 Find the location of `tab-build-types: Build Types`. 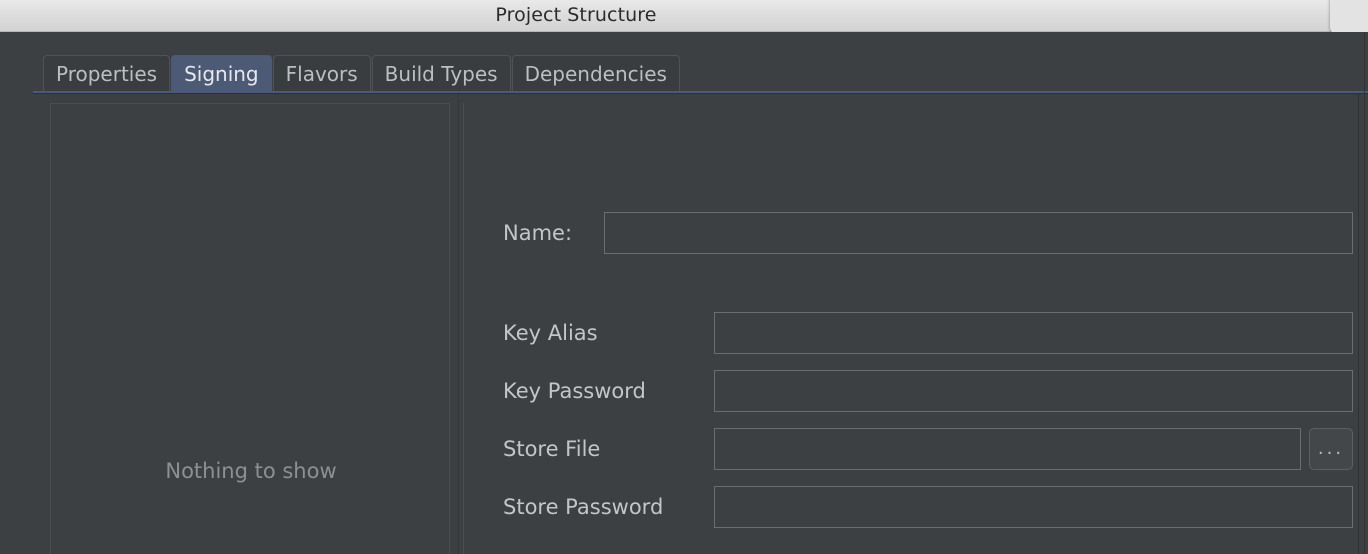

tab-build-types: Build Types is located at coordinates (441, 73).